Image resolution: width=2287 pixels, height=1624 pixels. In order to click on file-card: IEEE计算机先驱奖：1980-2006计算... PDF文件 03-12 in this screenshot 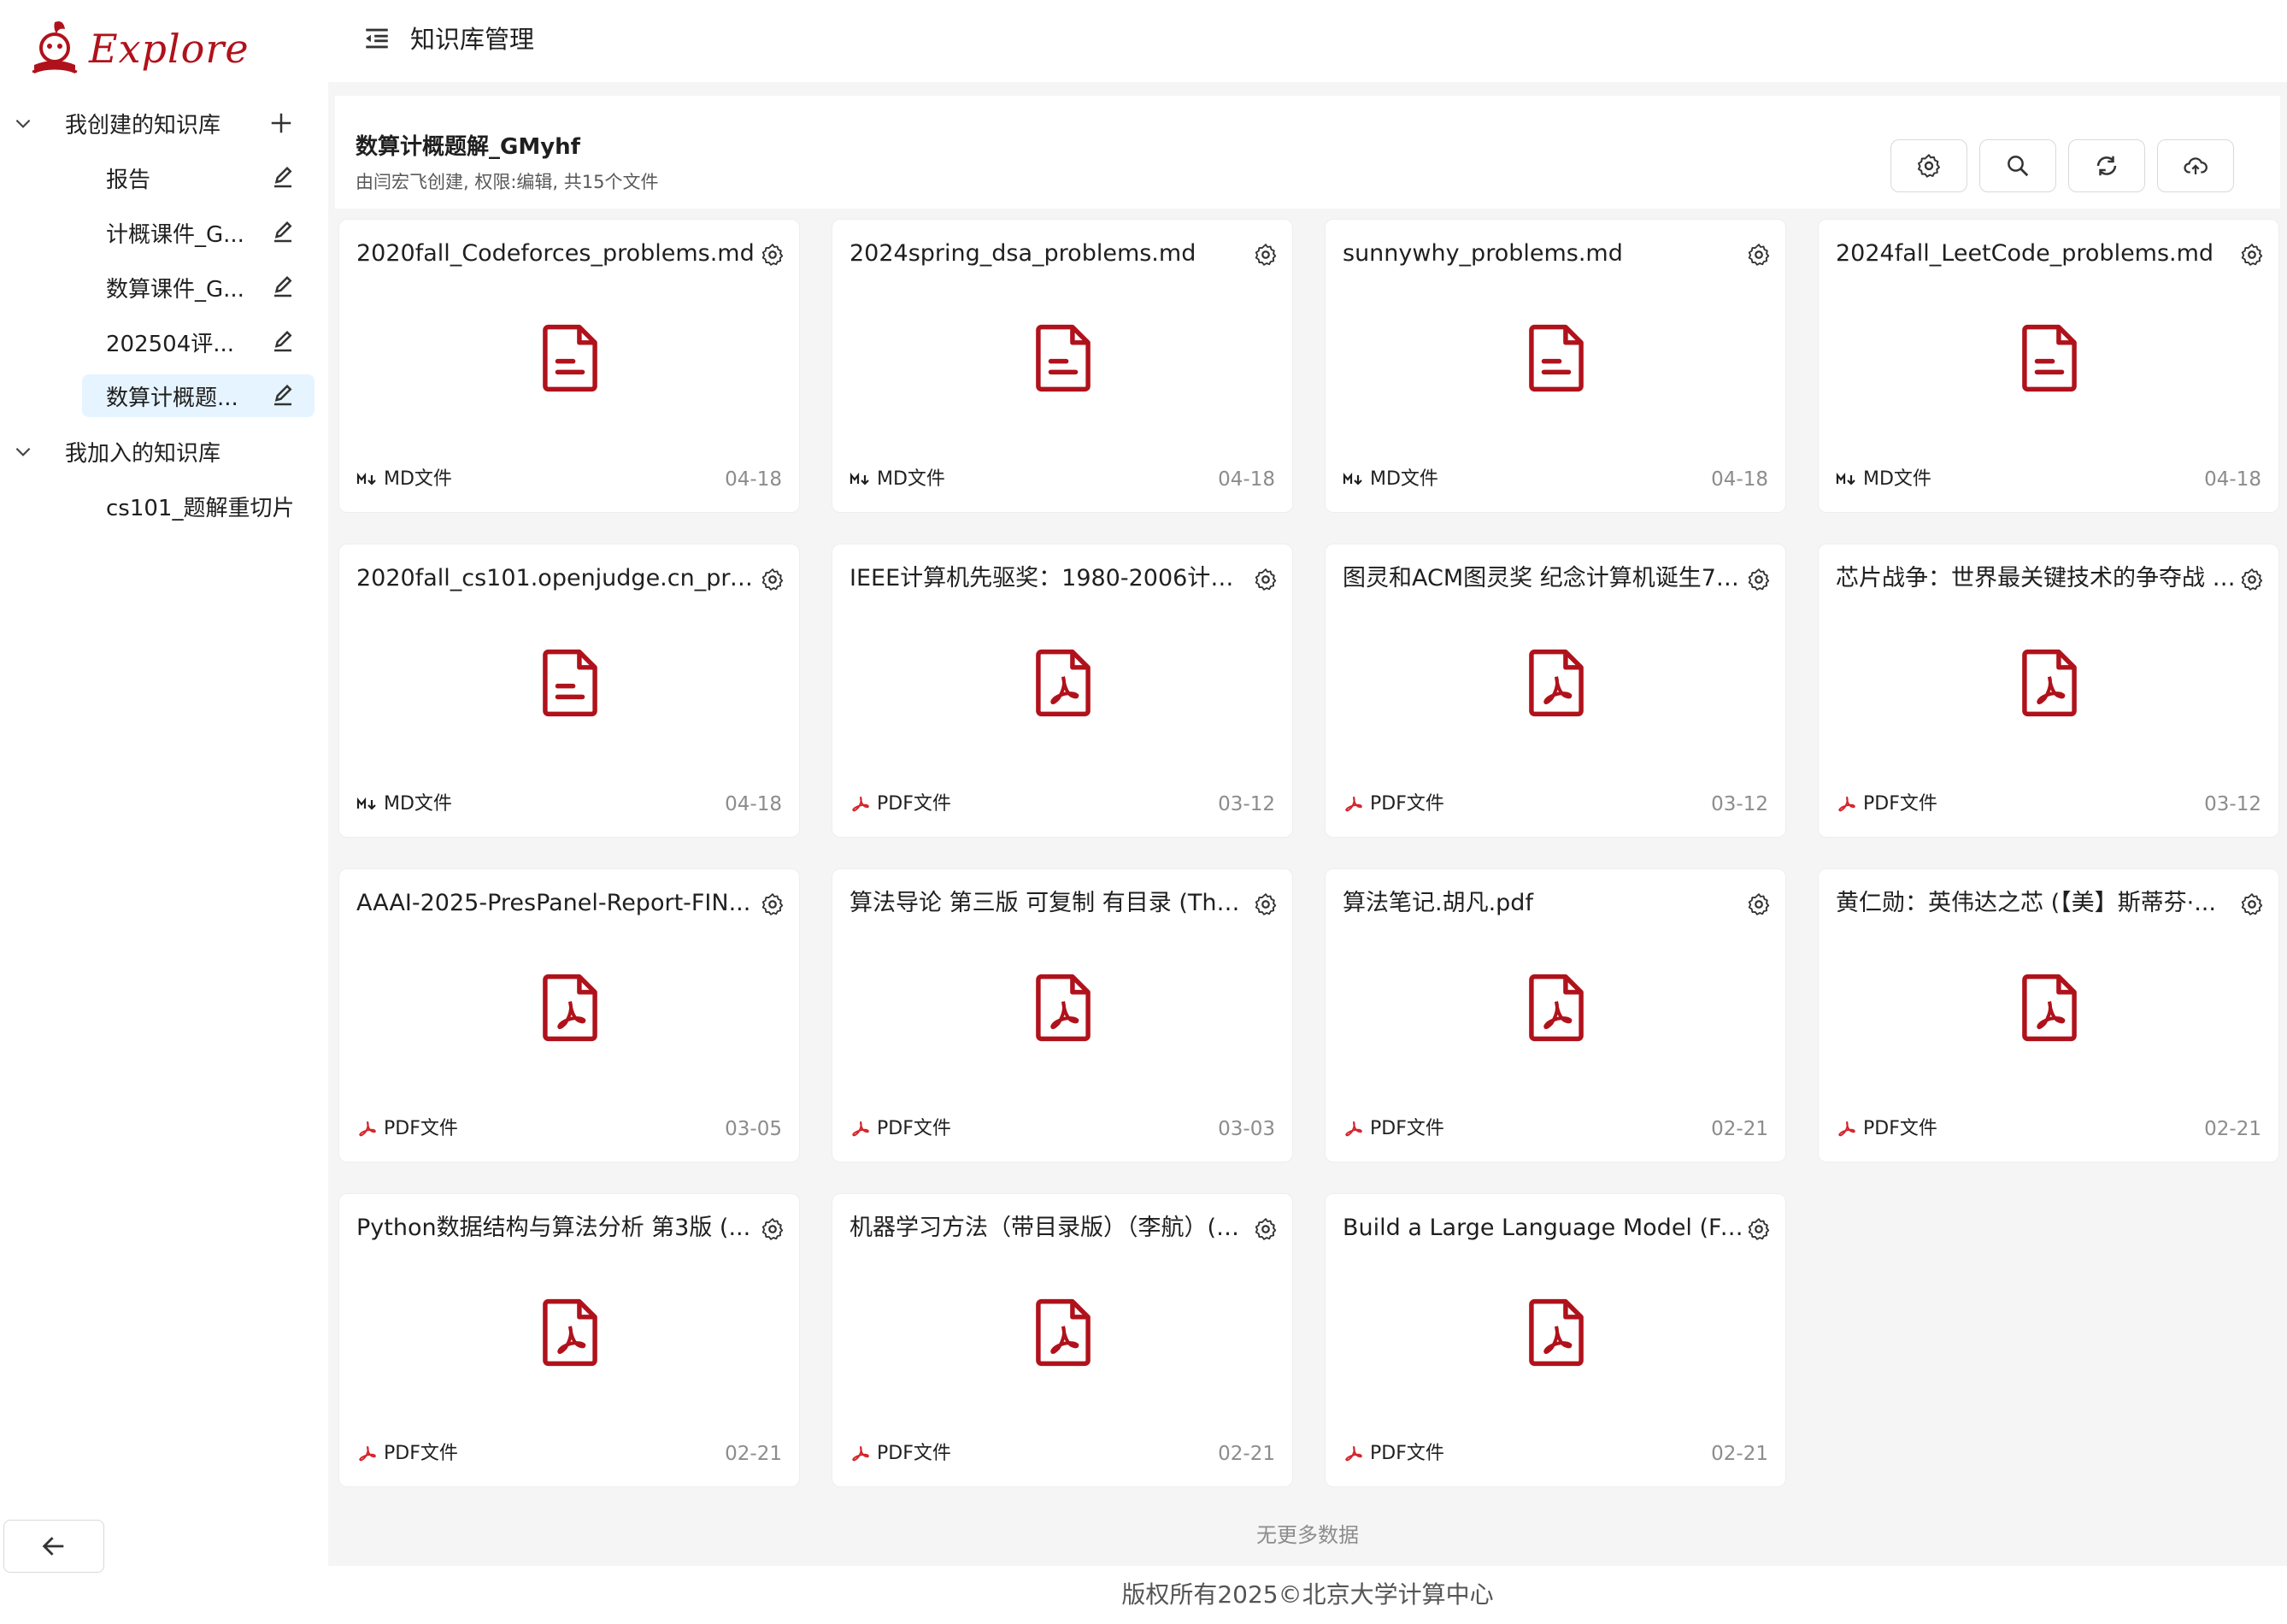, I will do `click(1062, 691)`.